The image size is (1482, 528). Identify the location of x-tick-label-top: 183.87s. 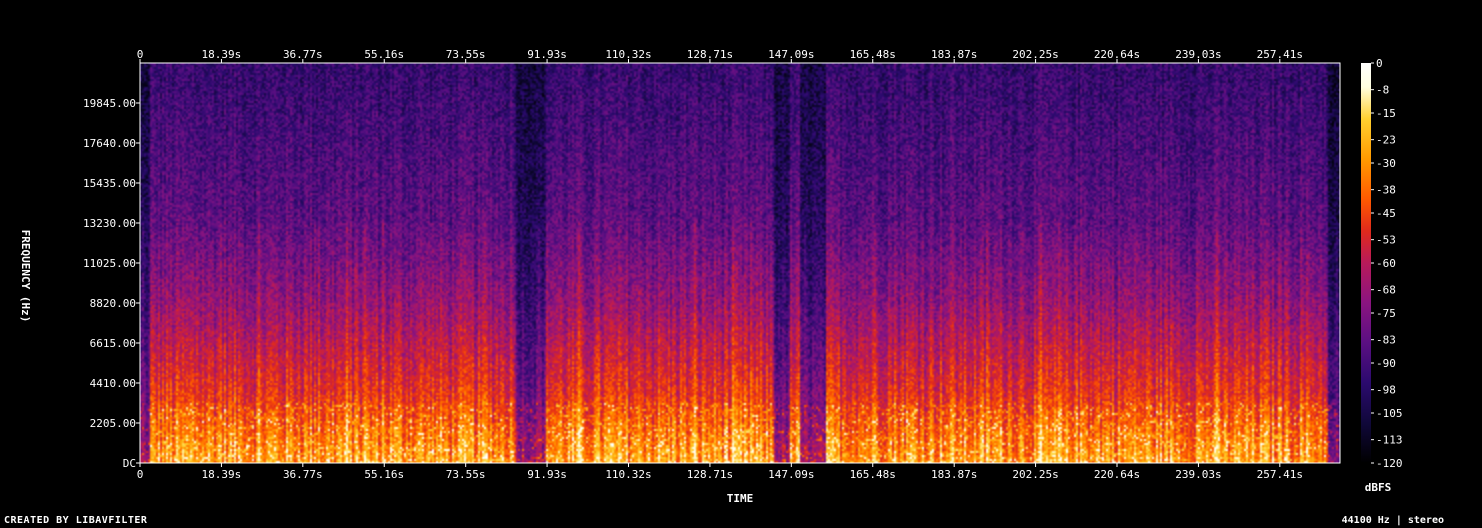
(954, 54).